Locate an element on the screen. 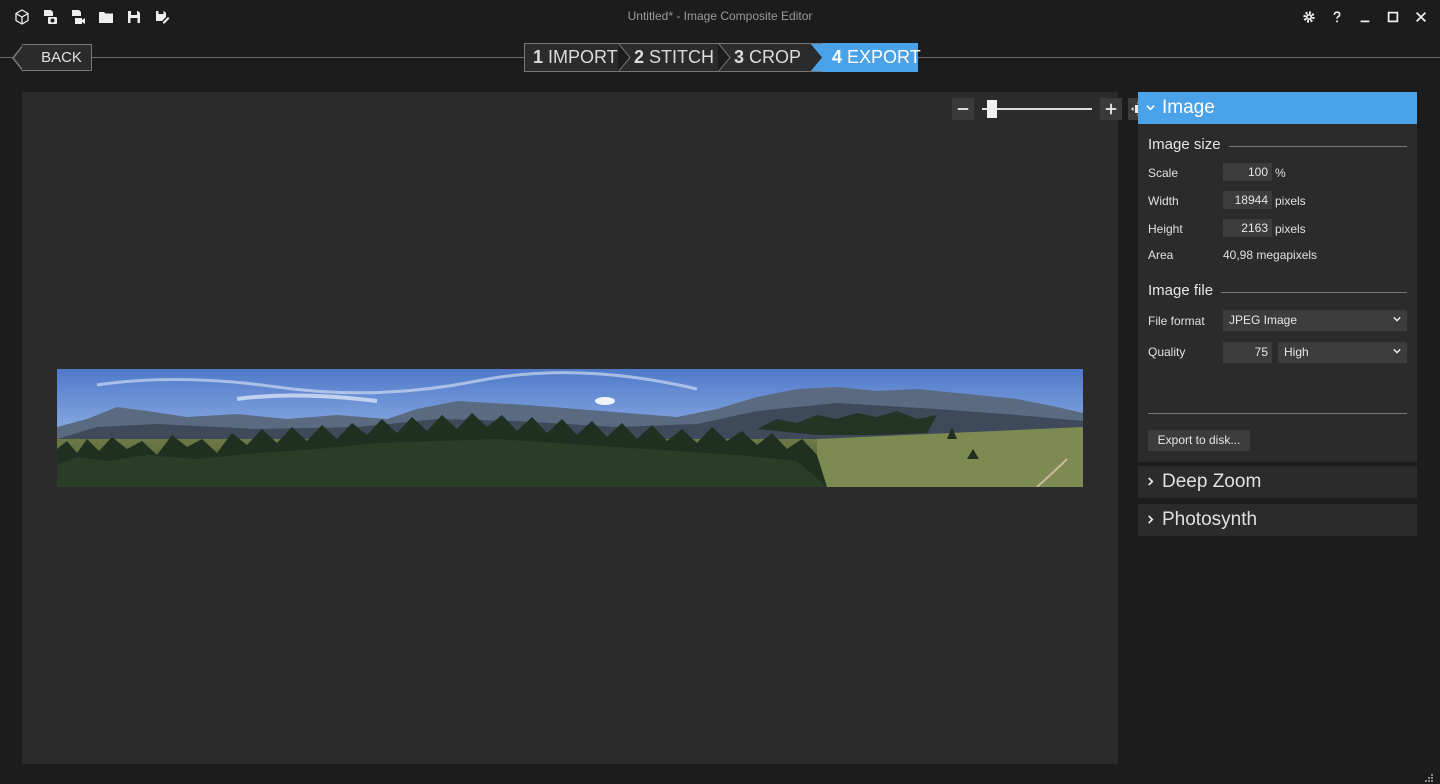 The height and width of the screenshot is (784, 1440). quality-input: 75 is located at coordinates (1247, 352).